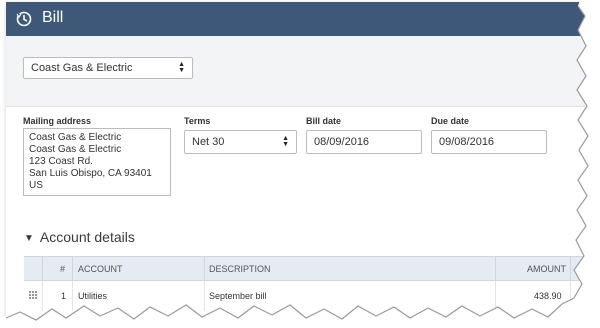  I want to click on terms-select: Net 30 ▲ ▼, so click(240, 142).